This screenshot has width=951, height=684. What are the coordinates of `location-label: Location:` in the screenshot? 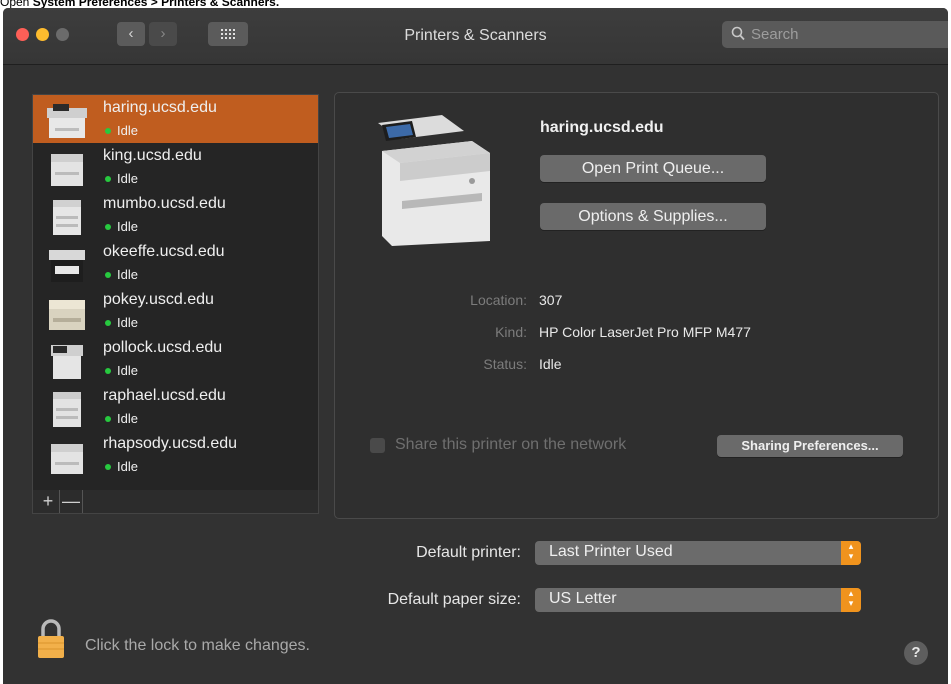 It's located at (498, 300).